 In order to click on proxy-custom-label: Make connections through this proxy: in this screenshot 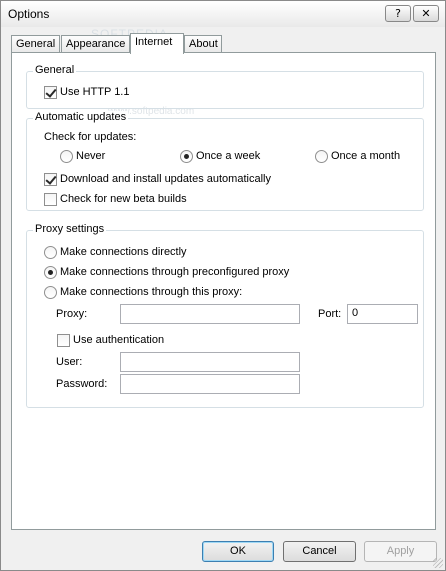, I will do `click(151, 292)`.